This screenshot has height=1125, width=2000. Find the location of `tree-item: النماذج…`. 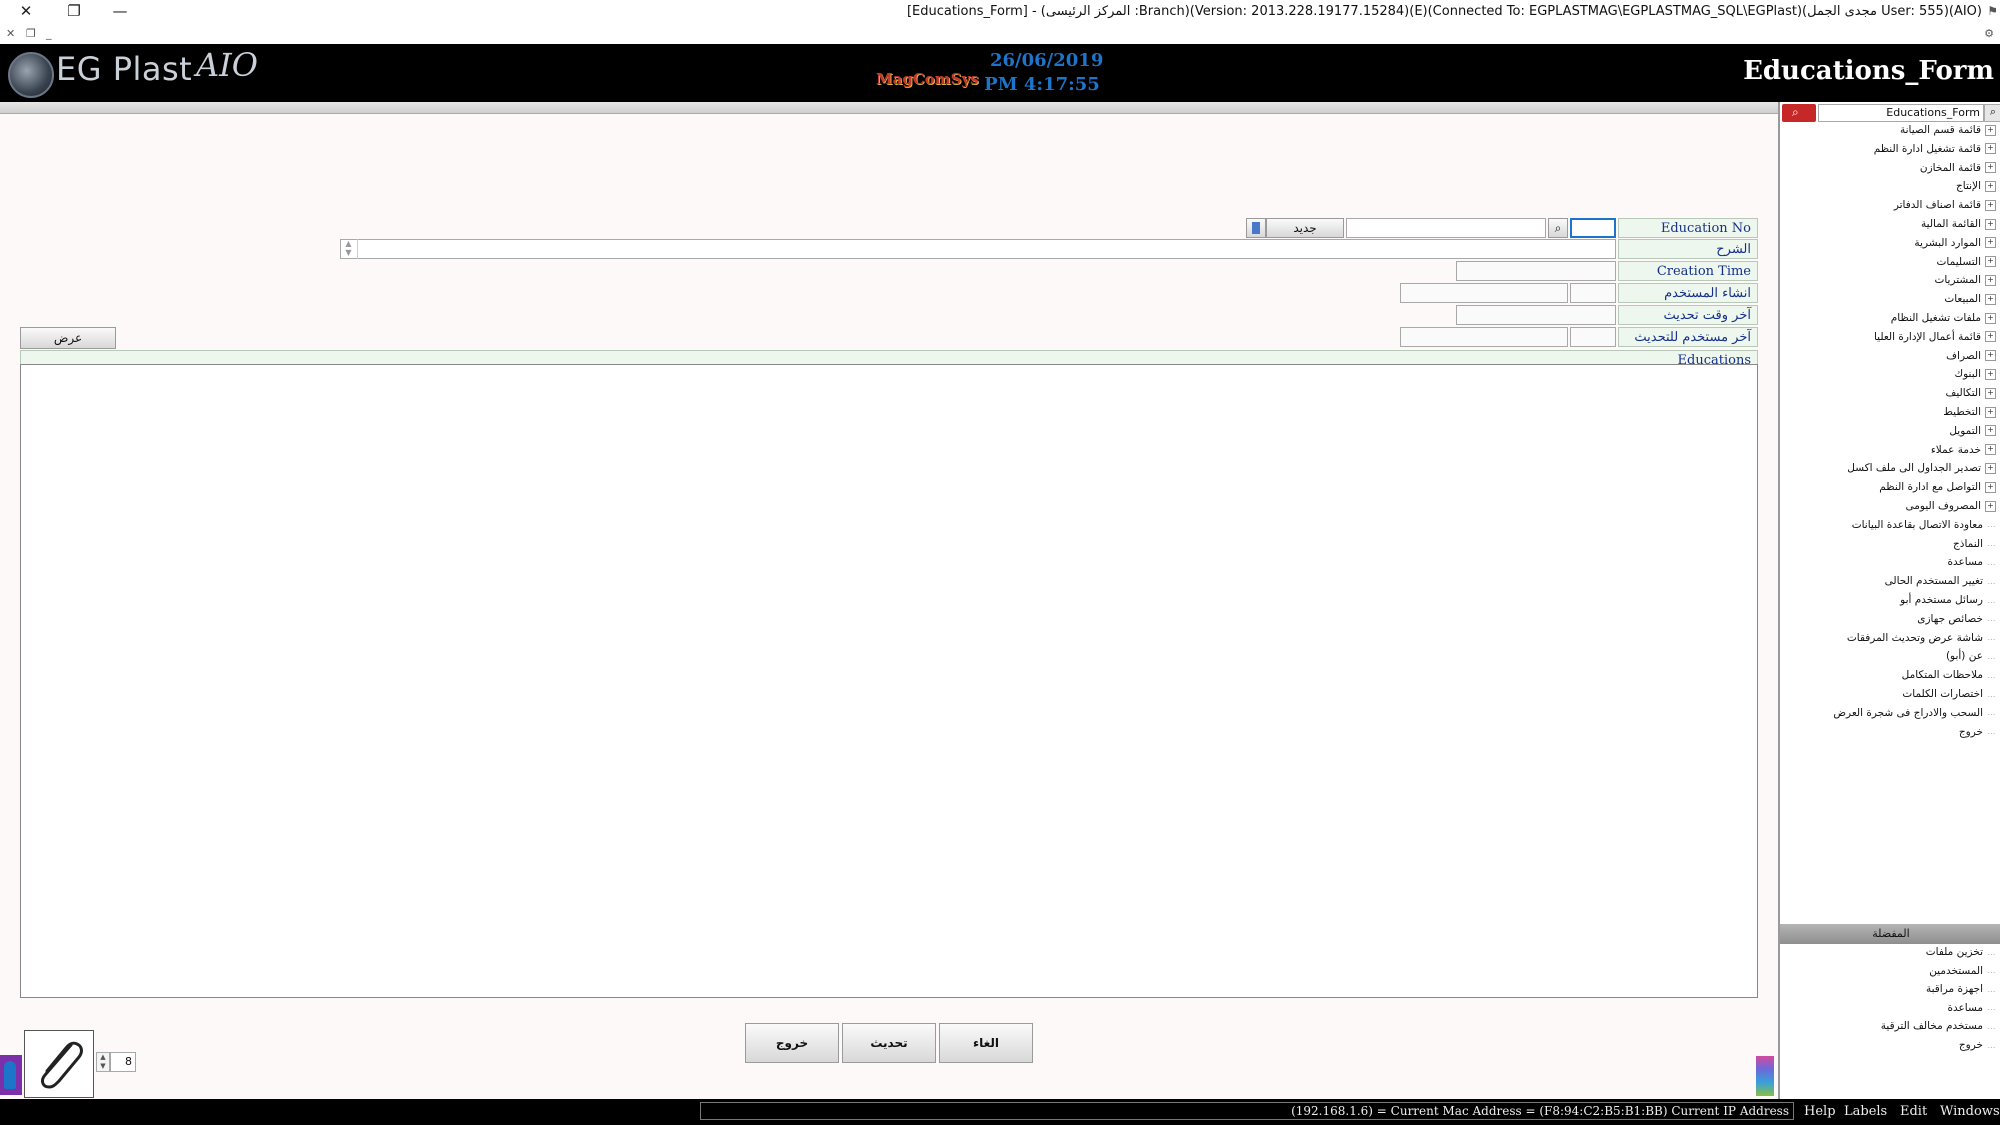

tree-item: النماذج… is located at coordinates (1974, 547).